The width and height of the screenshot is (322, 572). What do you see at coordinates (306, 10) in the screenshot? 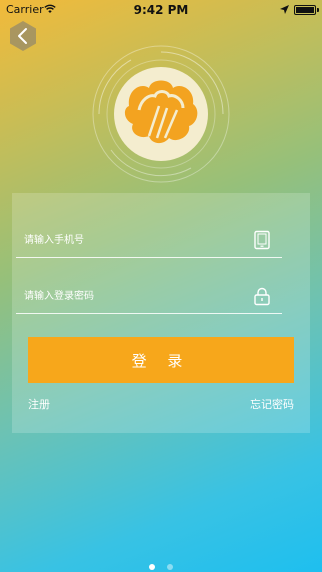
I see `battery-icon` at bounding box center [306, 10].